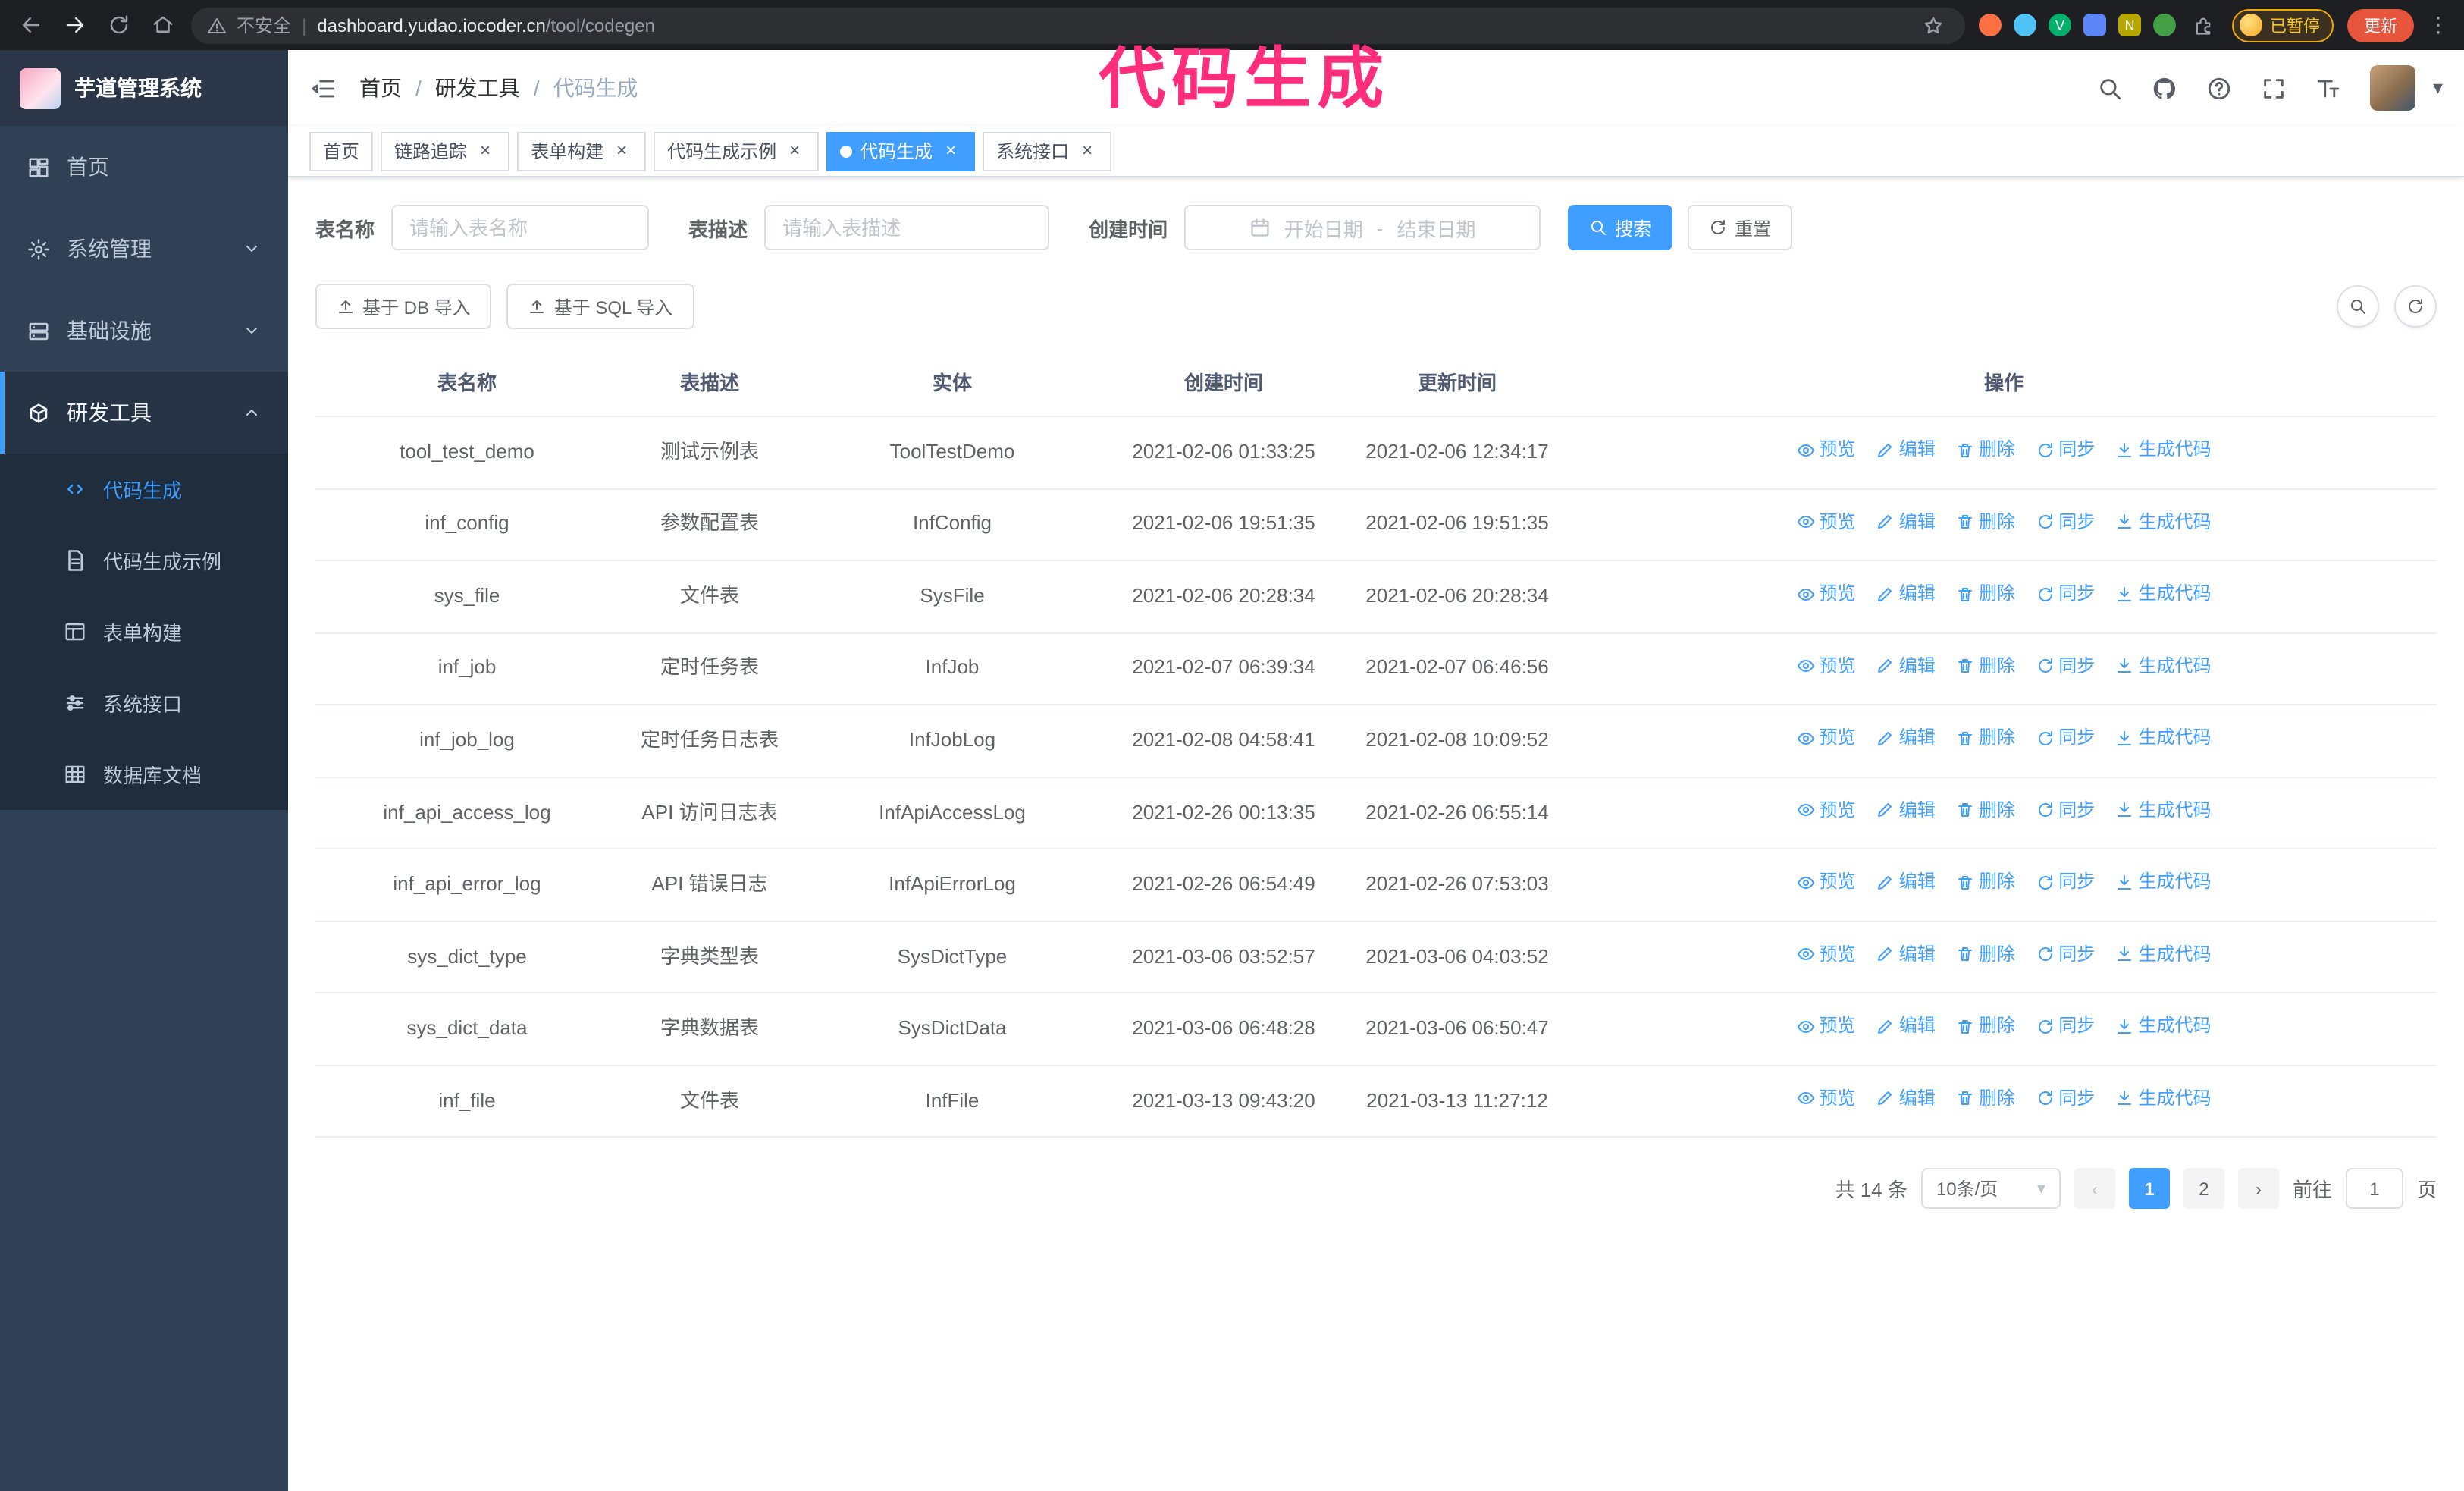  I want to click on browser-profile-chip: 已暂停, so click(2283, 25).